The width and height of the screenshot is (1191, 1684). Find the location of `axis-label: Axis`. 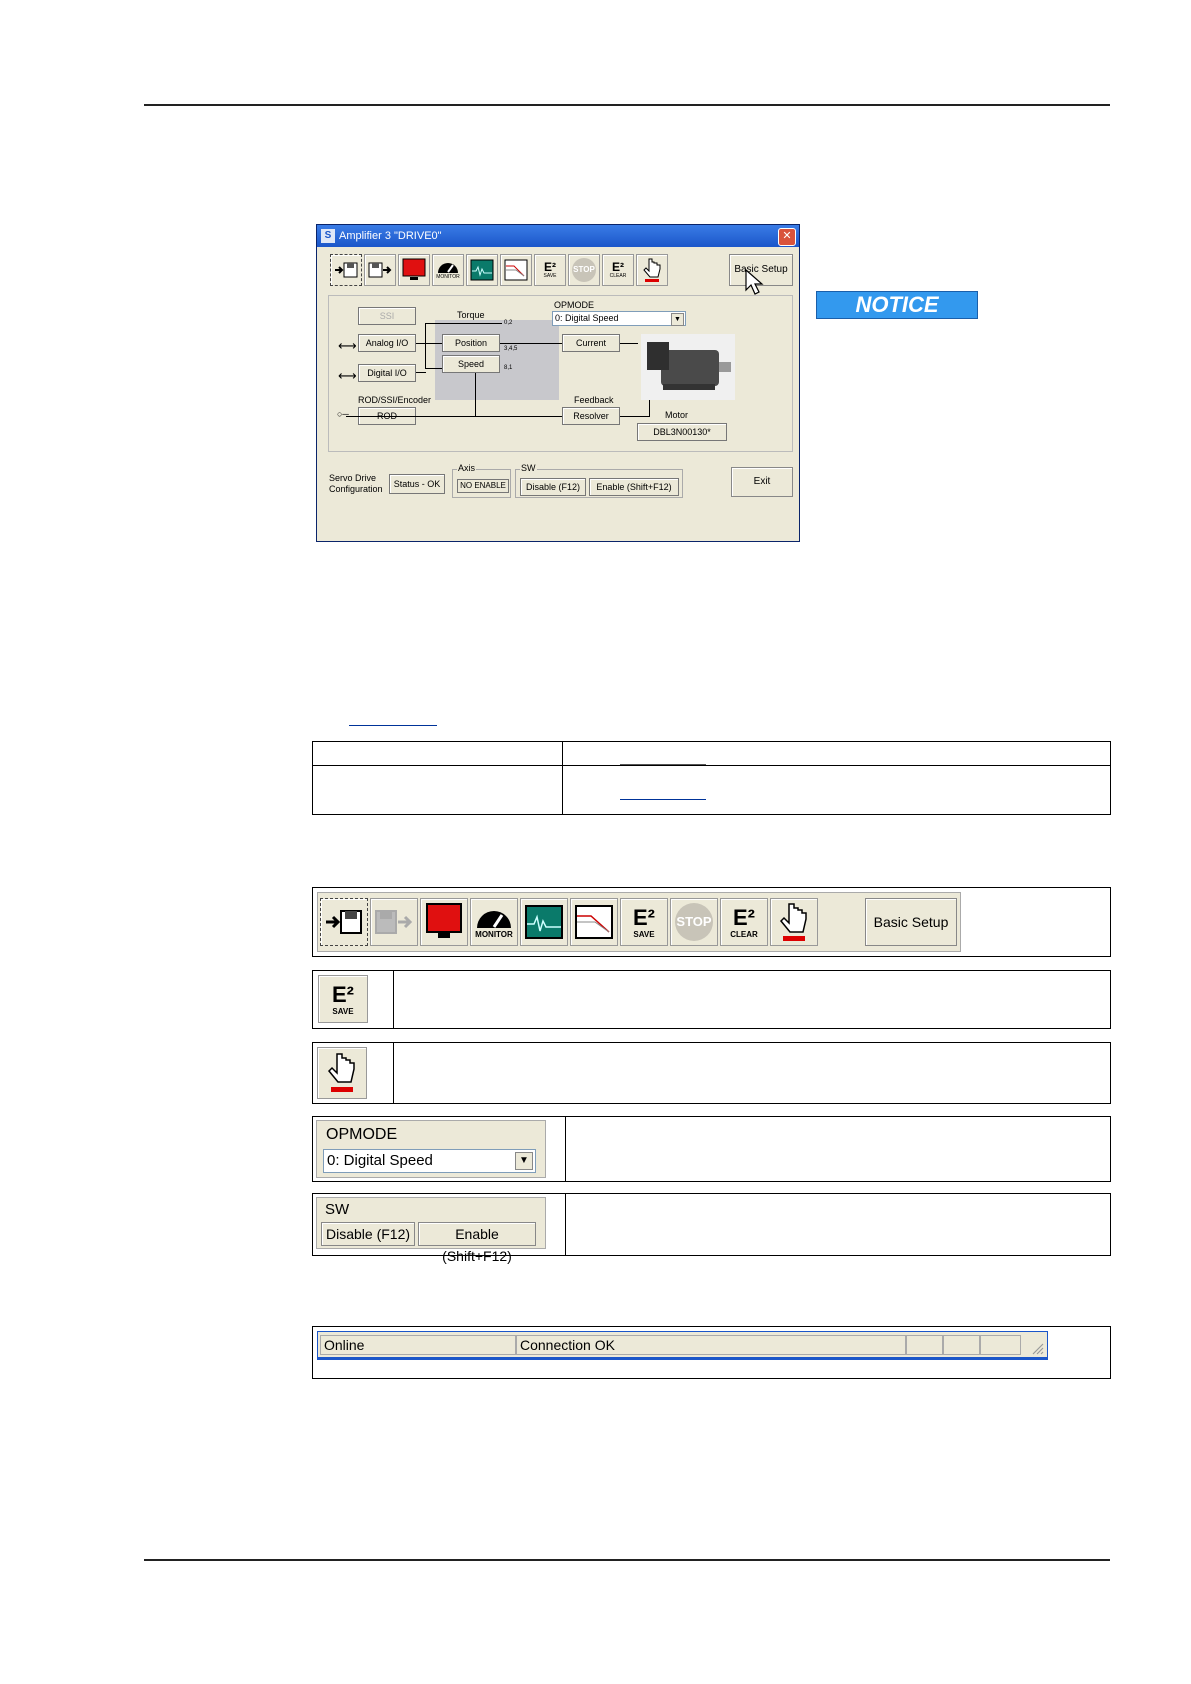

axis-label: Axis is located at coordinates (467, 468).